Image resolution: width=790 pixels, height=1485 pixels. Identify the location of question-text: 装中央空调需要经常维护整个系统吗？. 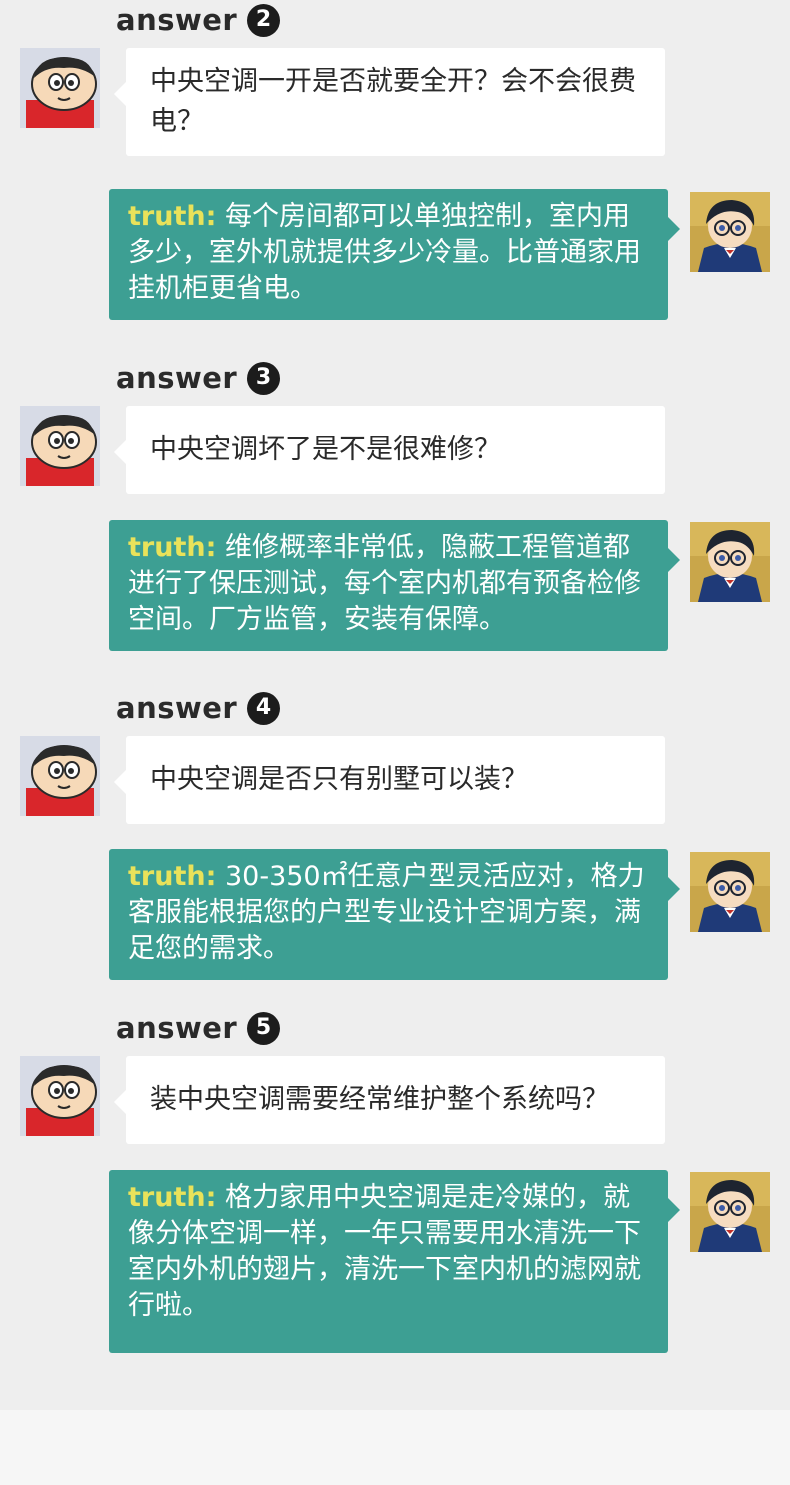
(379, 1099).